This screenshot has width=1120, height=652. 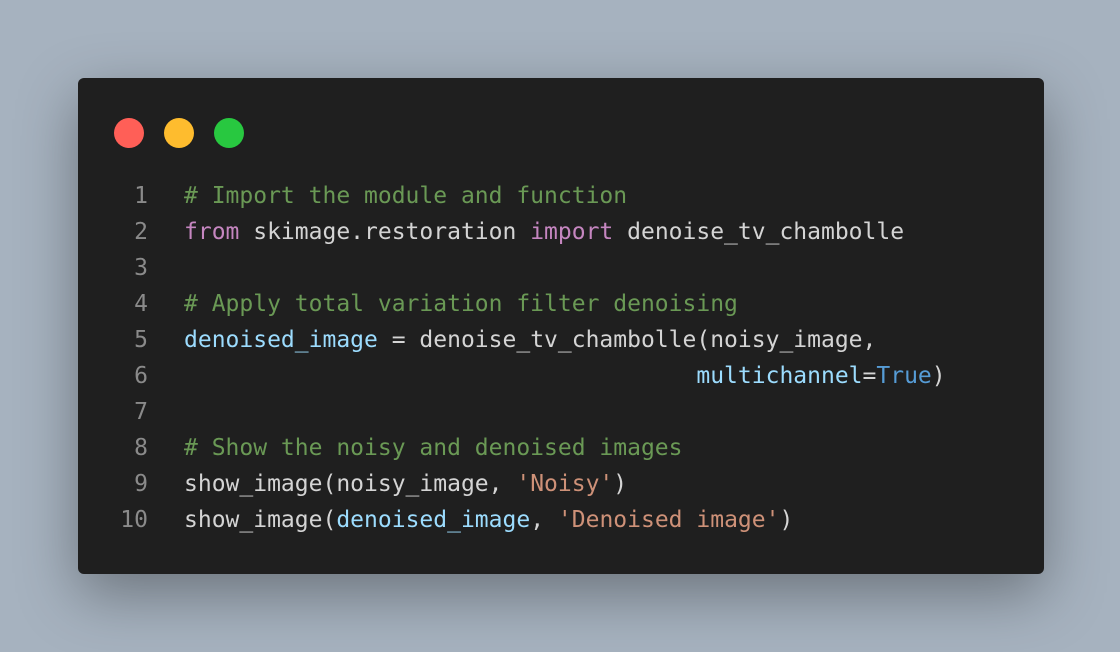 What do you see at coordinates (572, 232) in the screenshot?
I see `code-token-keyword: import` at bounding box center [572, 232].